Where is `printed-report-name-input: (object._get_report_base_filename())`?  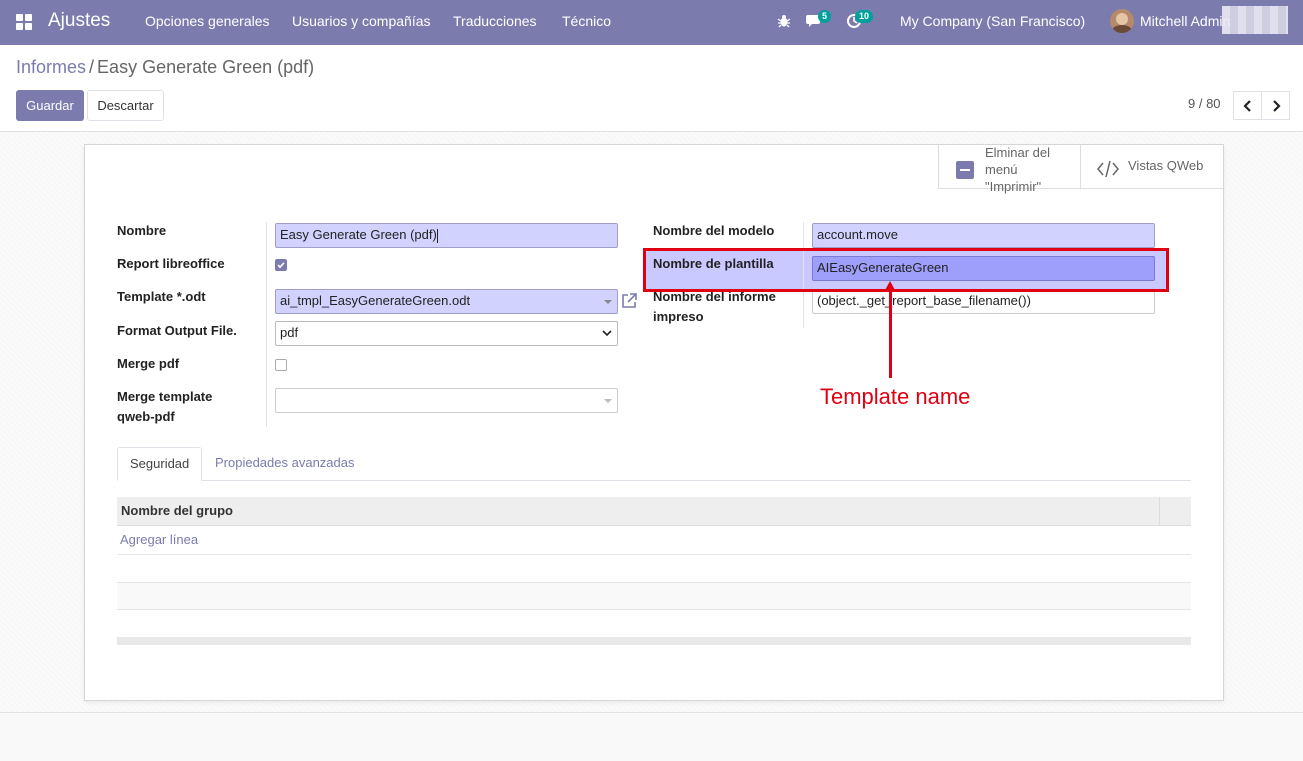 printed-report-name-input: (object._get_report_base_filename()) is located at coordinates (983, 301).